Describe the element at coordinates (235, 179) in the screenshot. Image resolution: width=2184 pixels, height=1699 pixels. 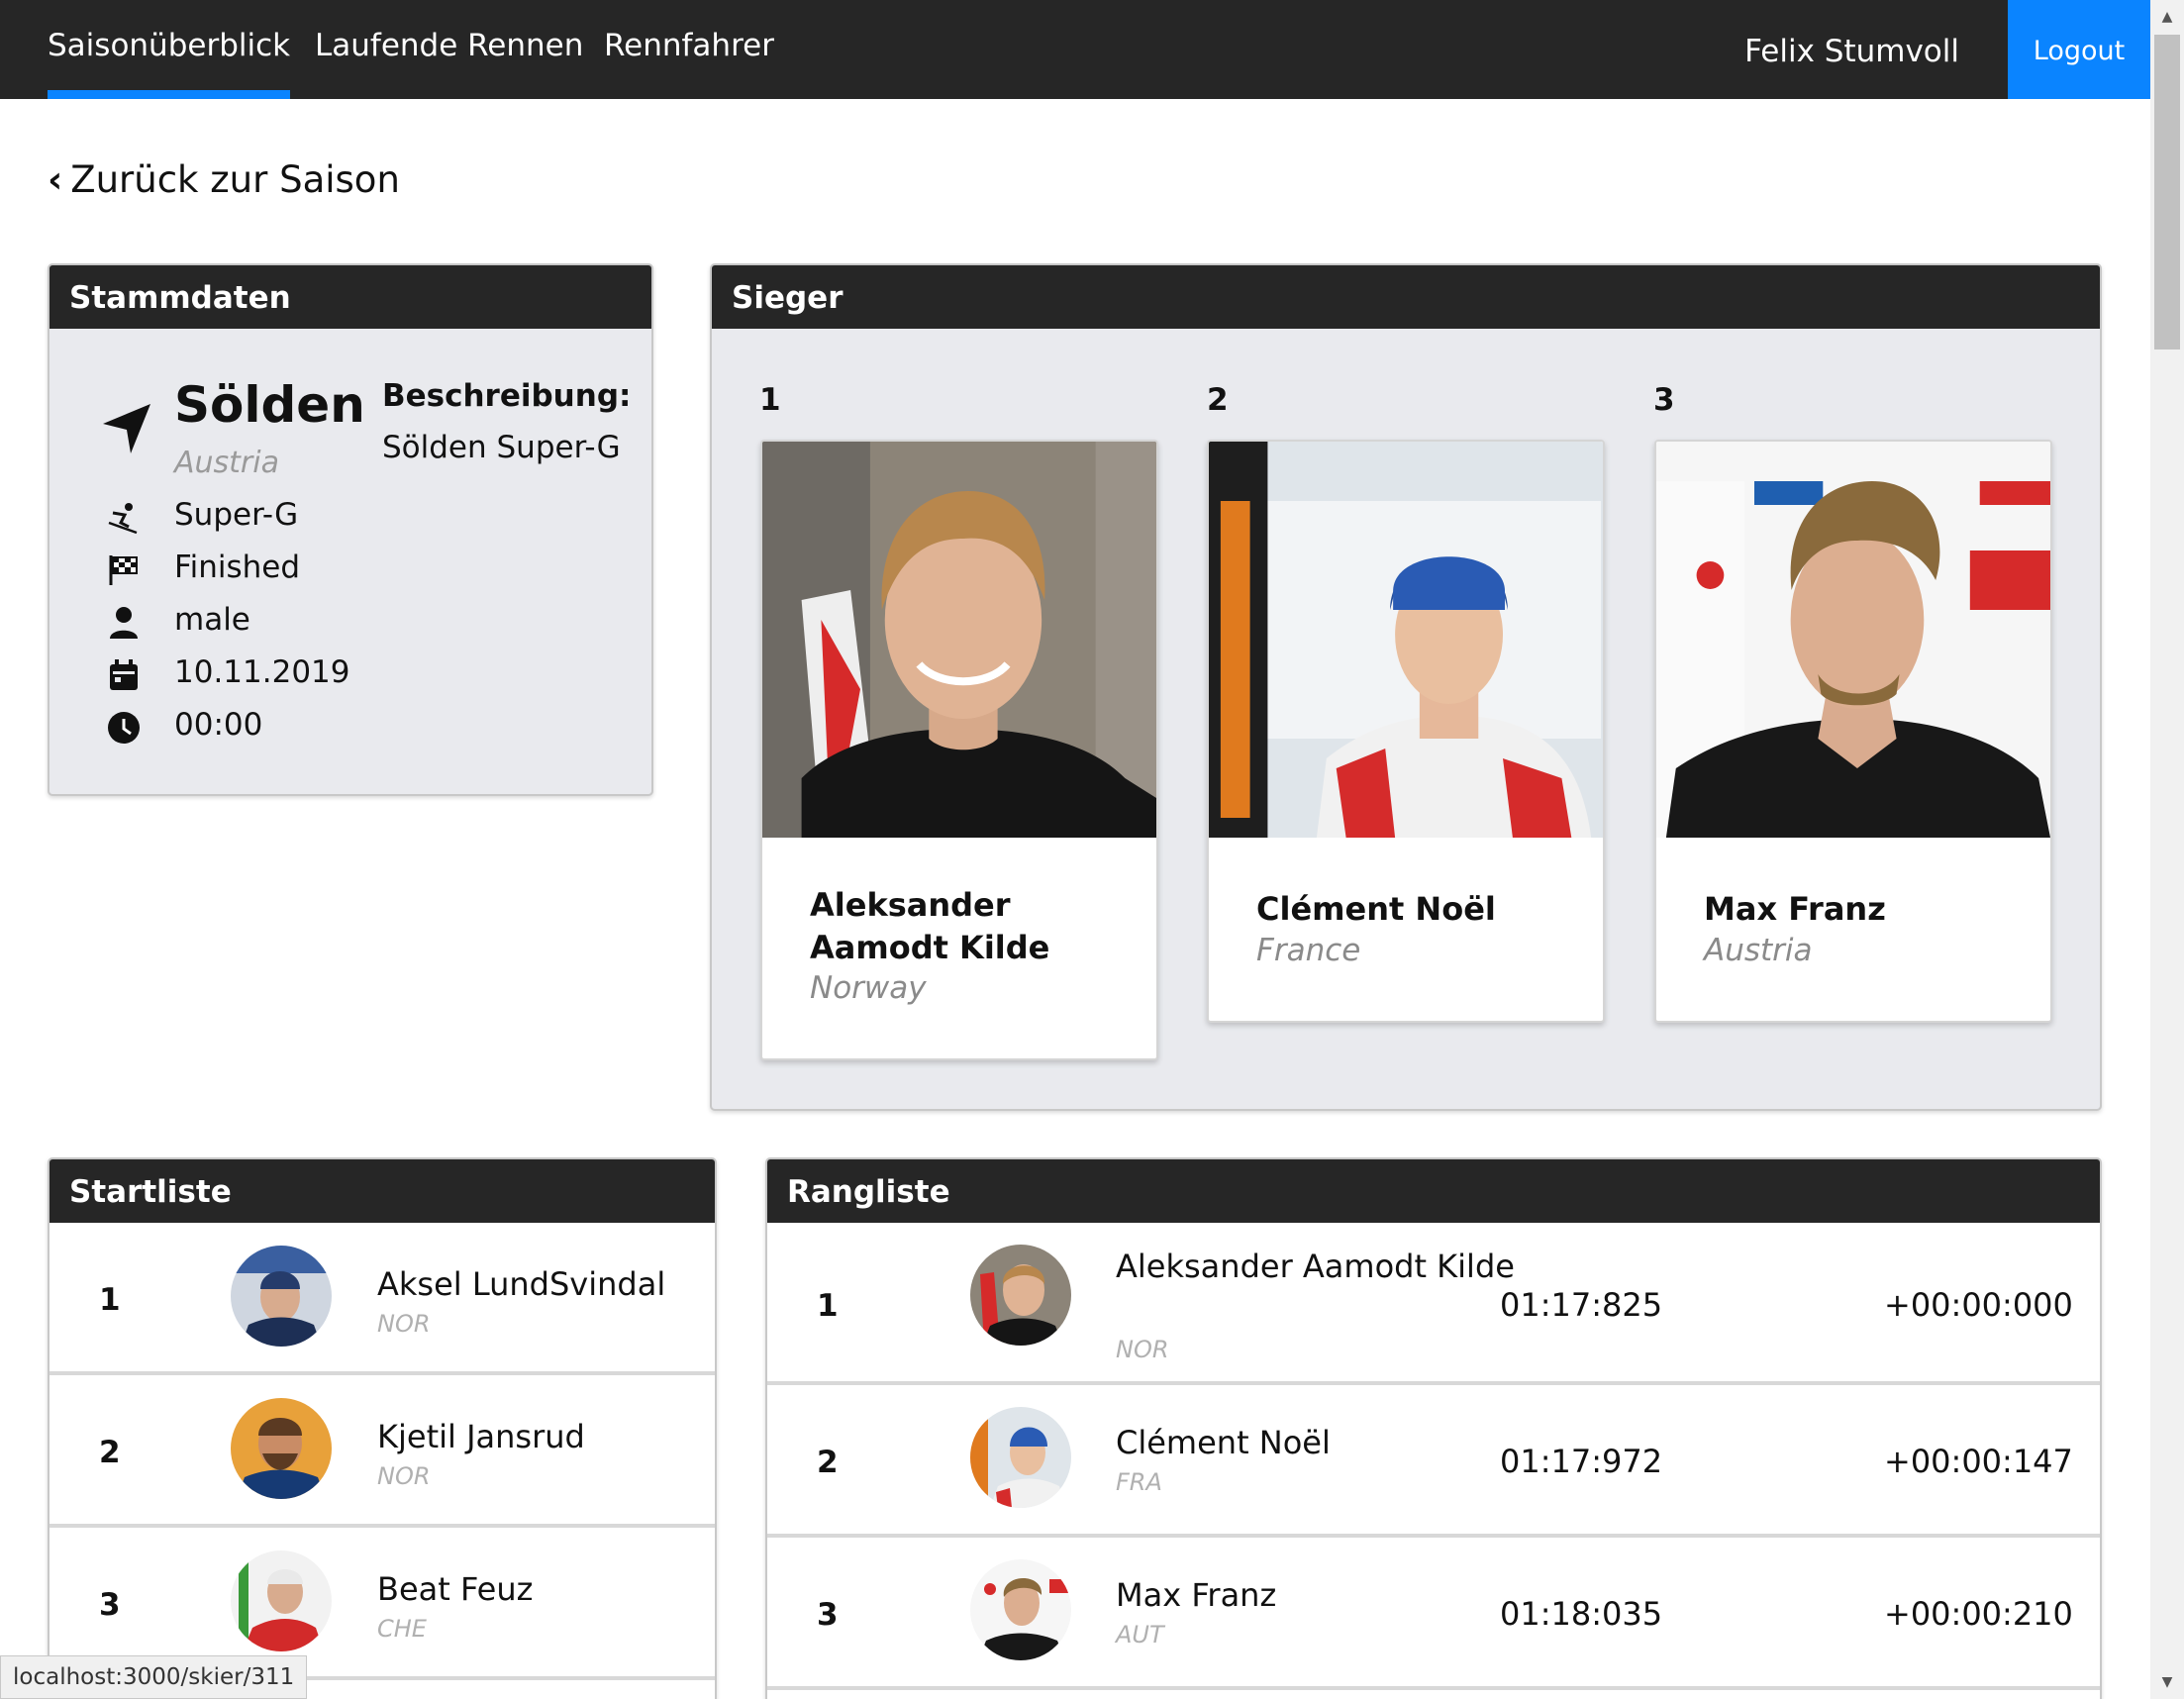
I see `back-link-label: Zurück zur Saison` at that location.